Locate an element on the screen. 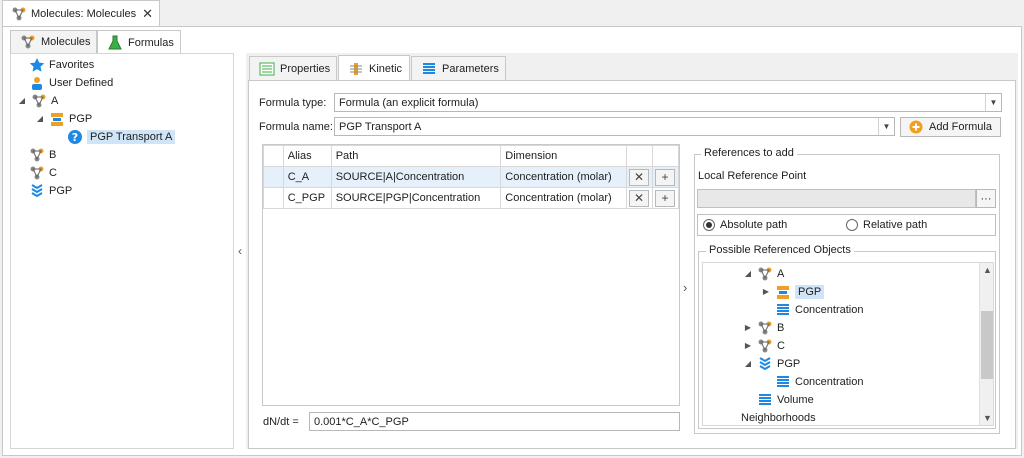 This screenshot has width=1024, height=458. ellipsis-icon: ··· is located at coordinates (986, 198).